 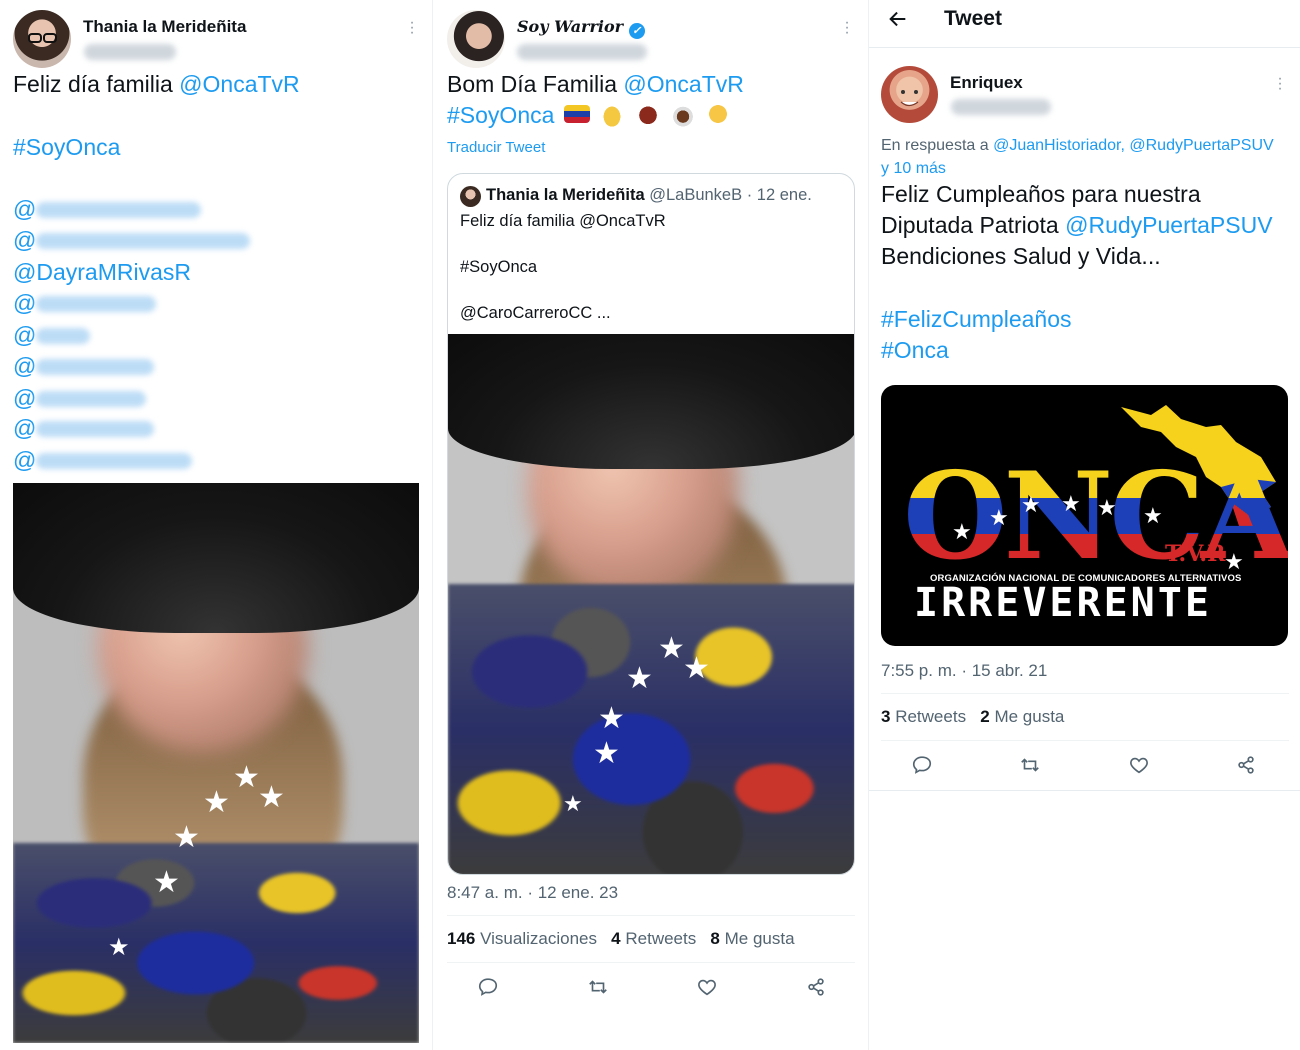 What do you see at coordinates (682, 114) in the screenshot?
I see `coffee-cup-icon` at bounding box center [682, 114].